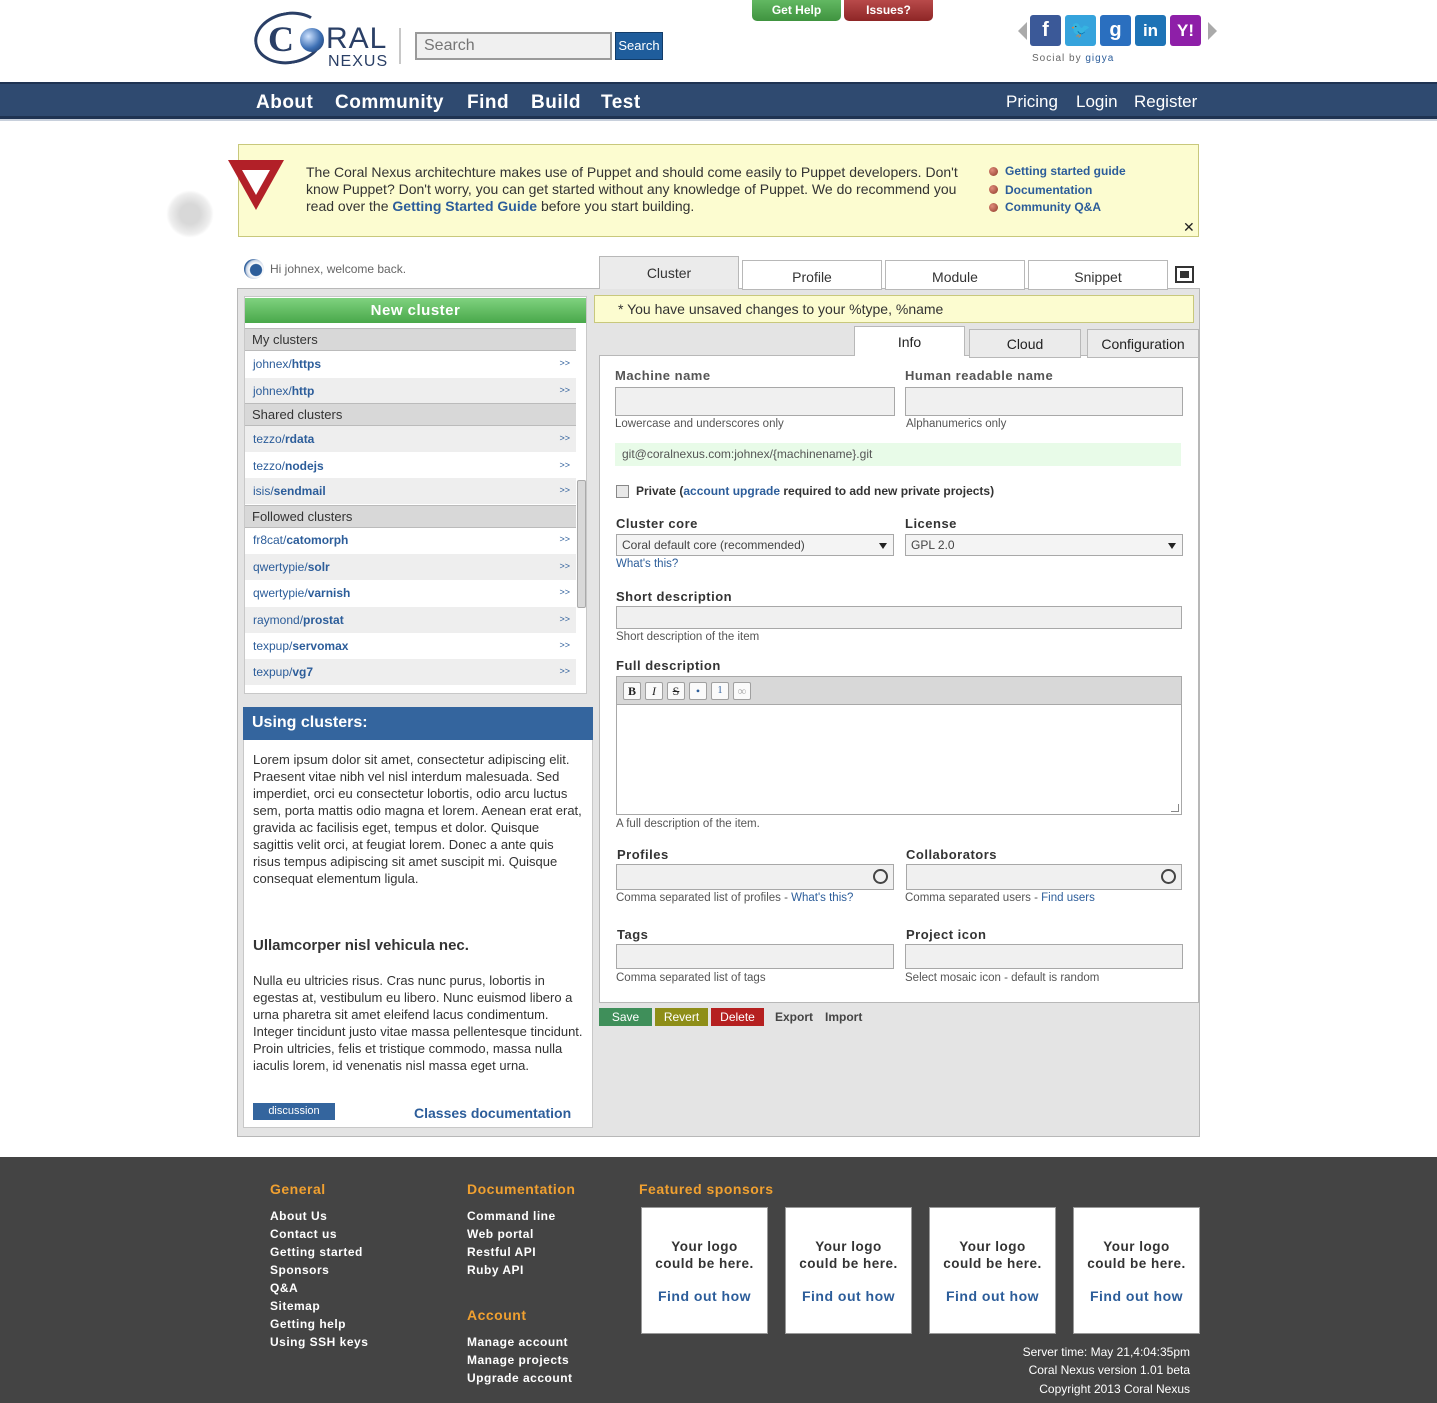 This screenshot has width=1437, height=1403. What do you see at coordinates (410, 567) in the screenshot?
I see `list-item: qwertypie/solr >>` at bounding box center [410, 567].